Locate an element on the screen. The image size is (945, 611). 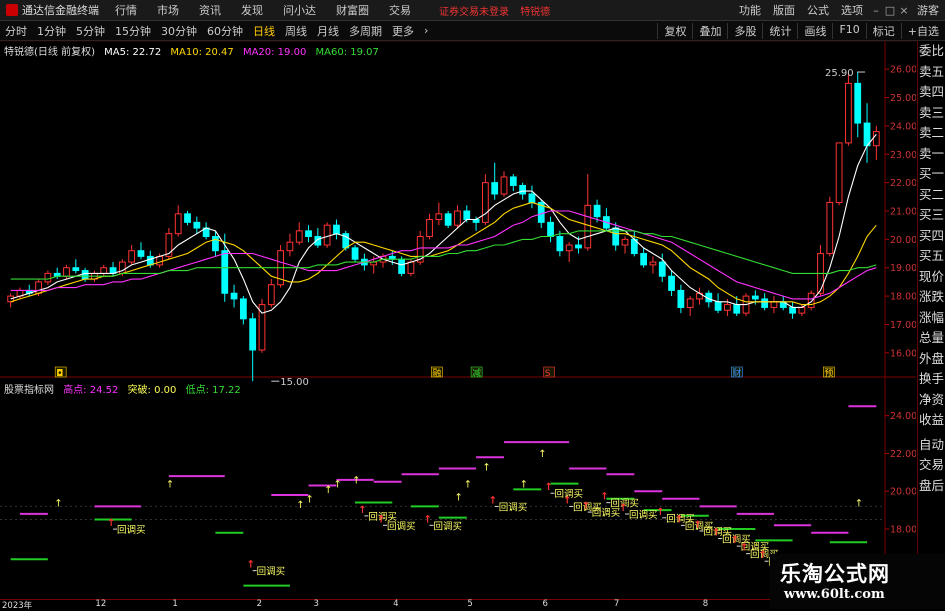
menu-item-market: 市场 is located at coordinates (168, 10).